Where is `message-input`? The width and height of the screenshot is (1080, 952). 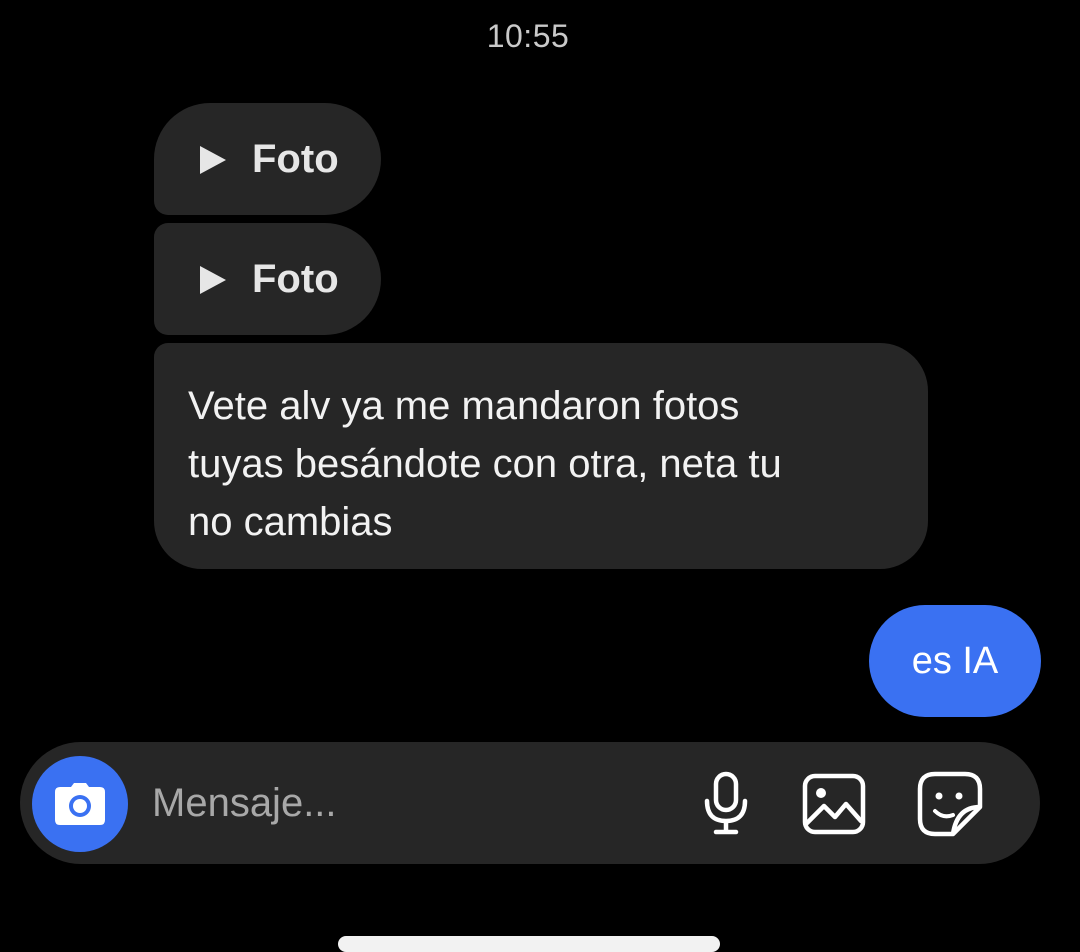 message-input is located at coordinates (402, 803).